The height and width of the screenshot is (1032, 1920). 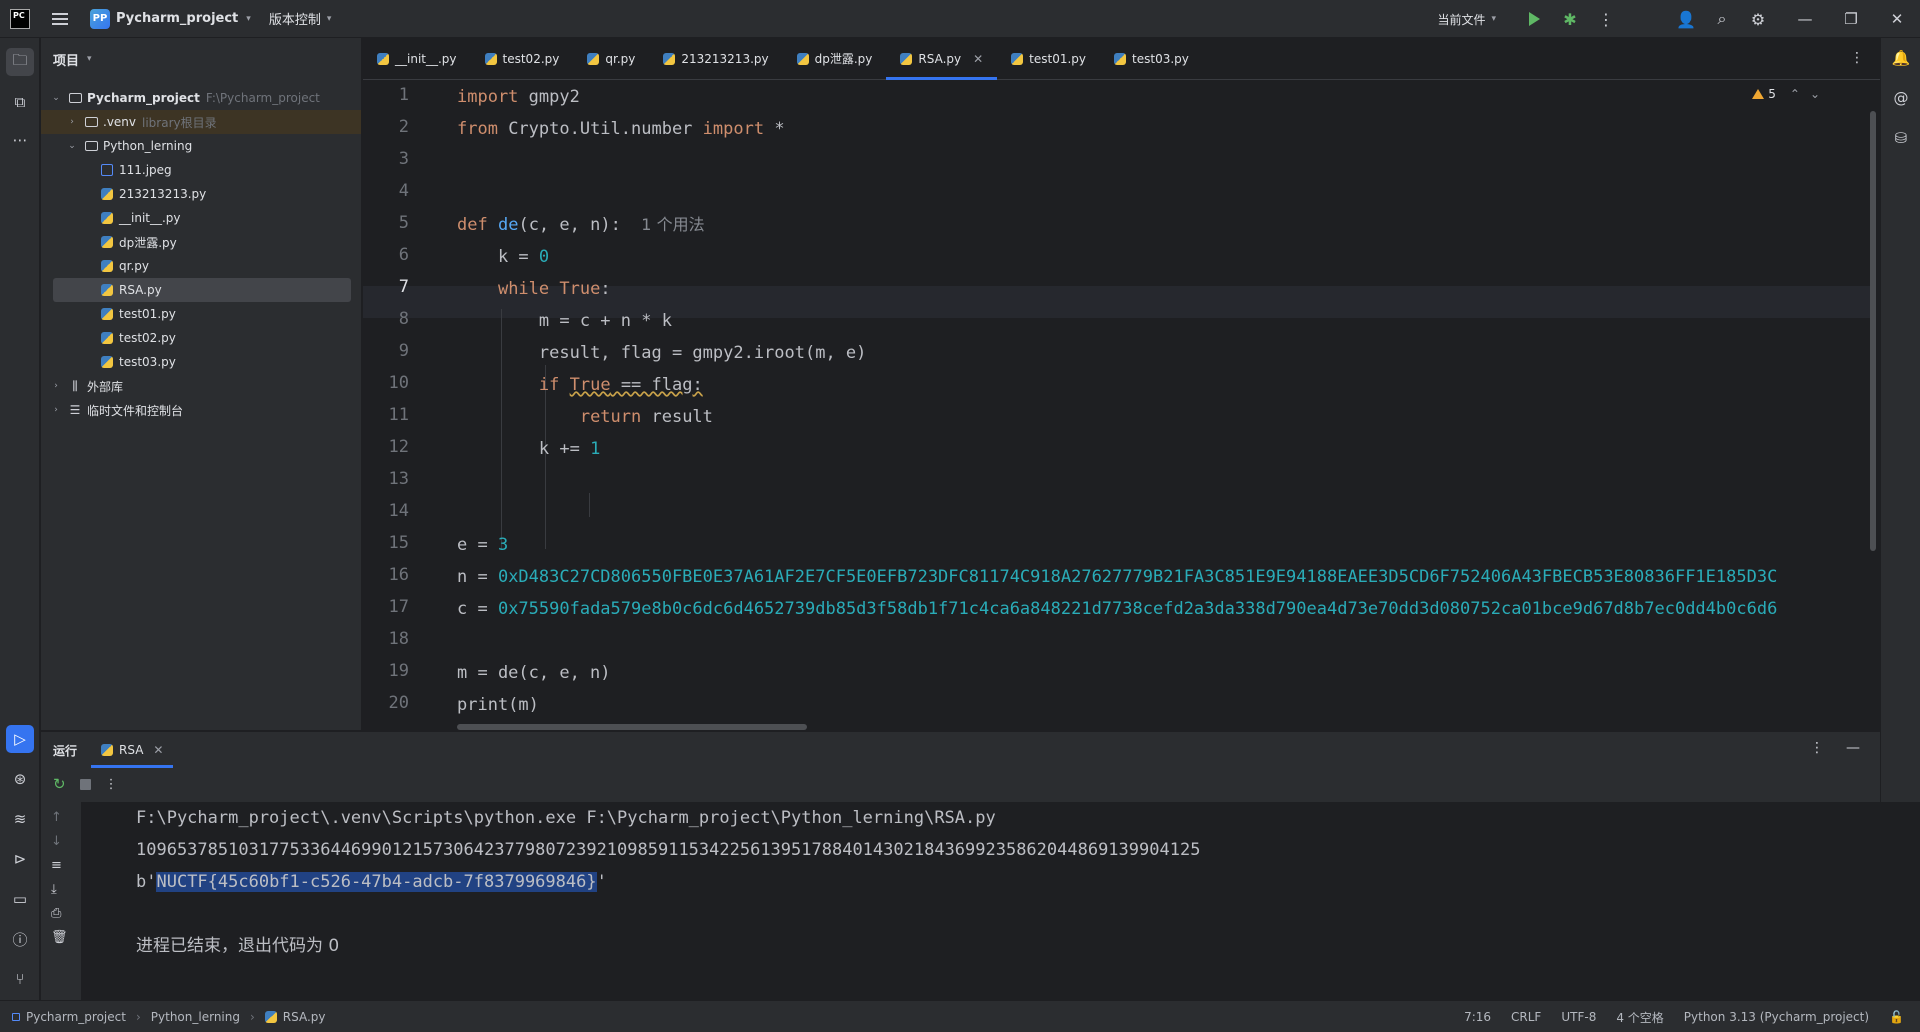 What do you see at coordinates (1578, 1017) in the screenshot?
I see `file-encoding: UTF-8` at bounding box center [1578, 1017].